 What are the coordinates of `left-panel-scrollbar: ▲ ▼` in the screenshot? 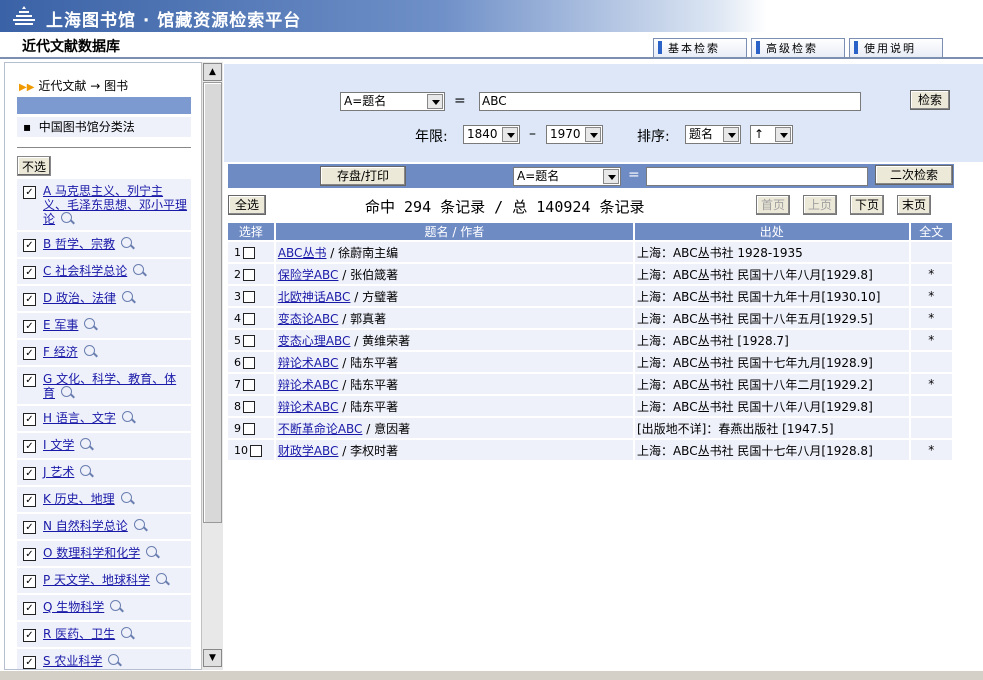 It's located at (212, 366).